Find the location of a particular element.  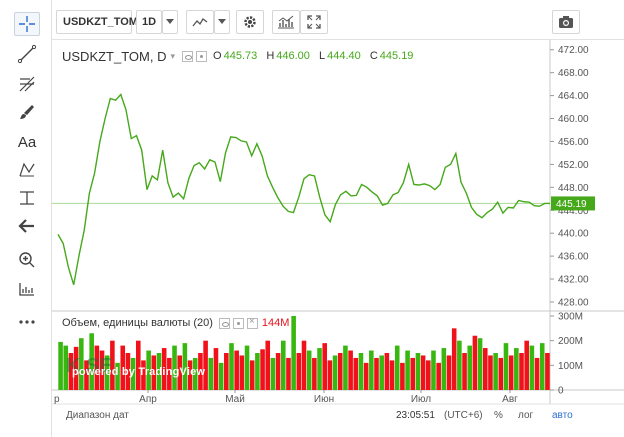

price-tick-label: 464.00 is located at coordinates (573, 96).